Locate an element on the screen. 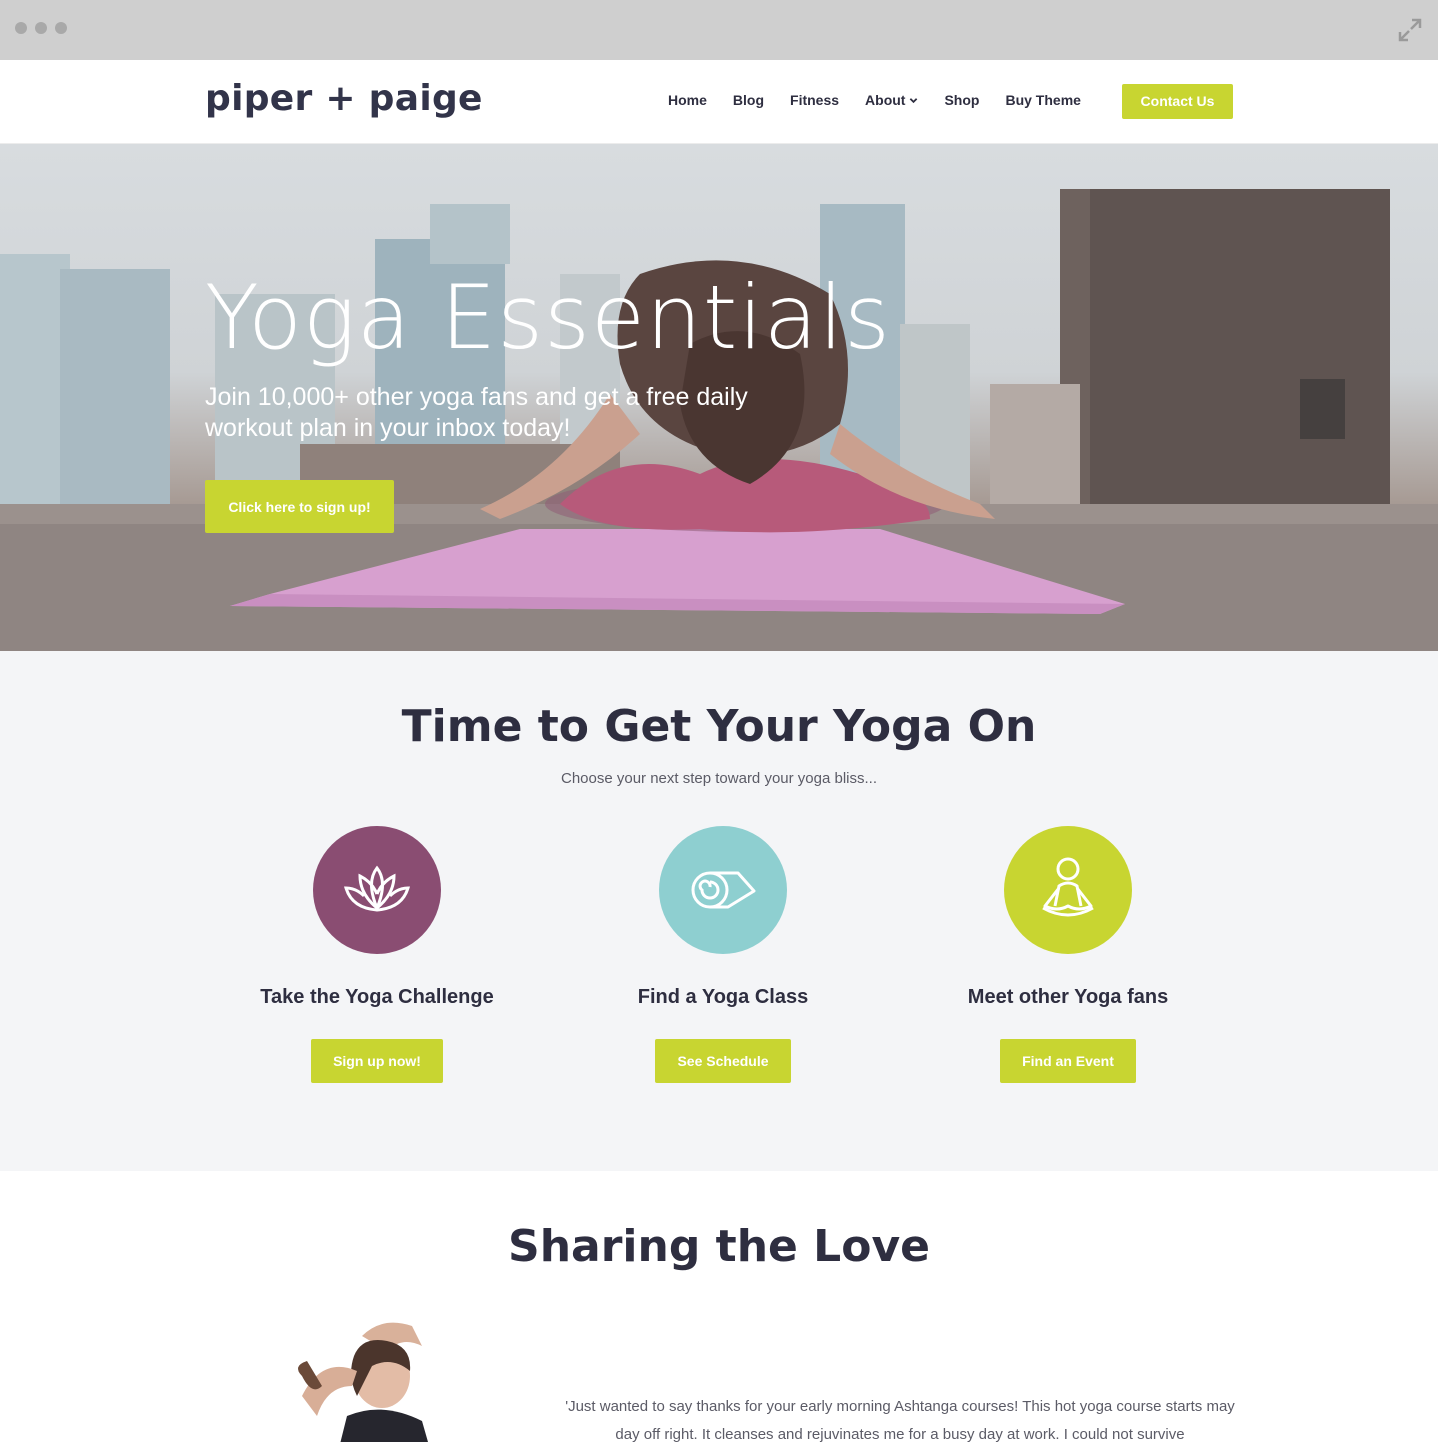 The width and height of the screenshot is (1438, 1442). nav-shop-label: Shop is located at coordinates (962, 100).